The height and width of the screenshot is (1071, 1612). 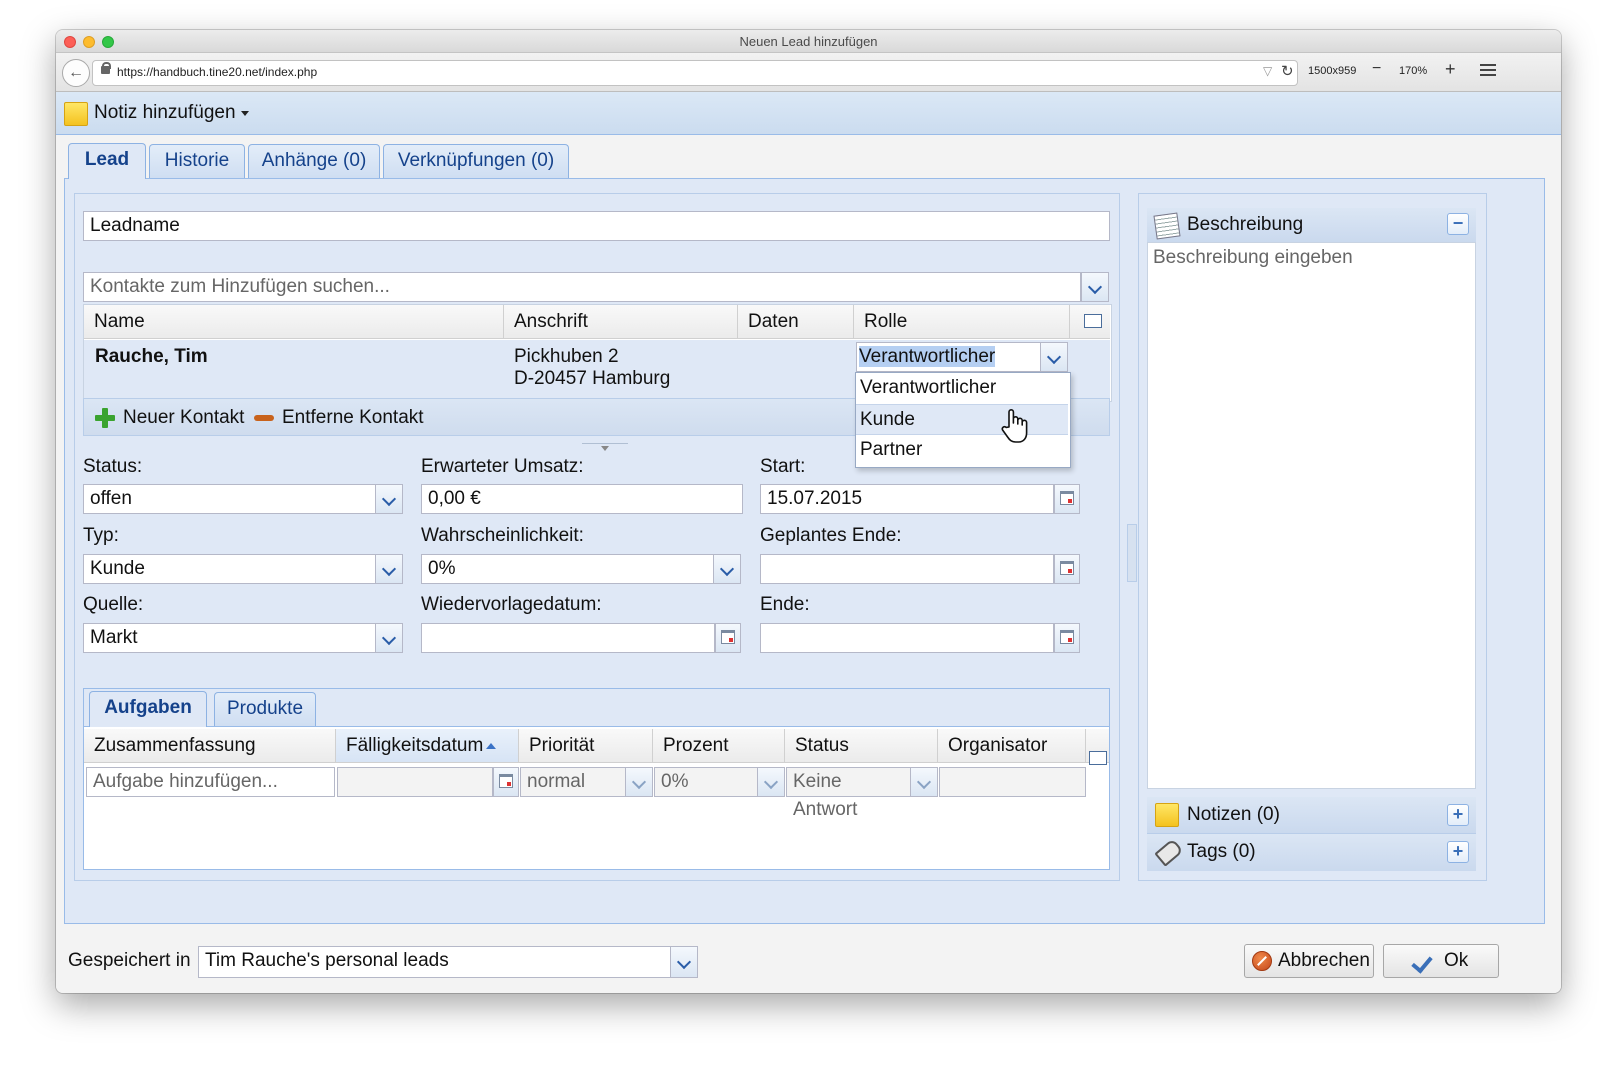 What do you see at coordinates (1441, 961) in the screenshot?
I see `ok-button: Ok` at bounding box center [1441, 961].